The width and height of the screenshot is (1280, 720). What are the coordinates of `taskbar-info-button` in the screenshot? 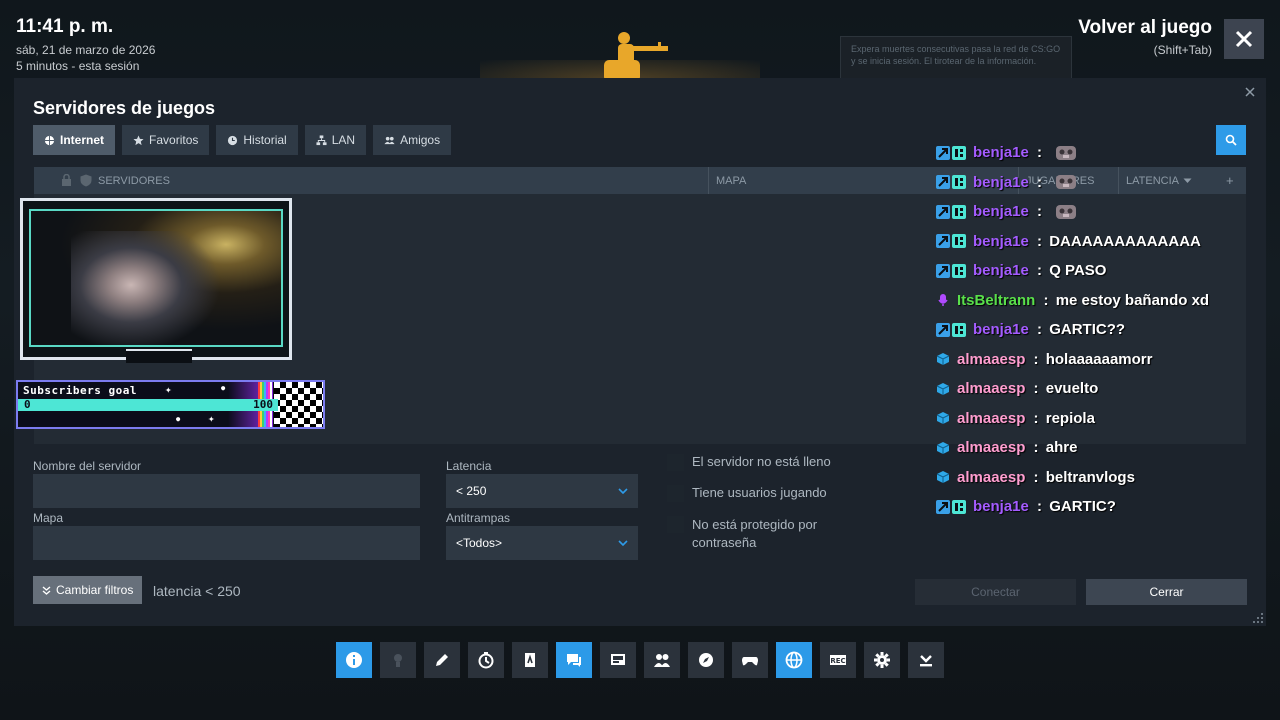 It's located at (354, 660).